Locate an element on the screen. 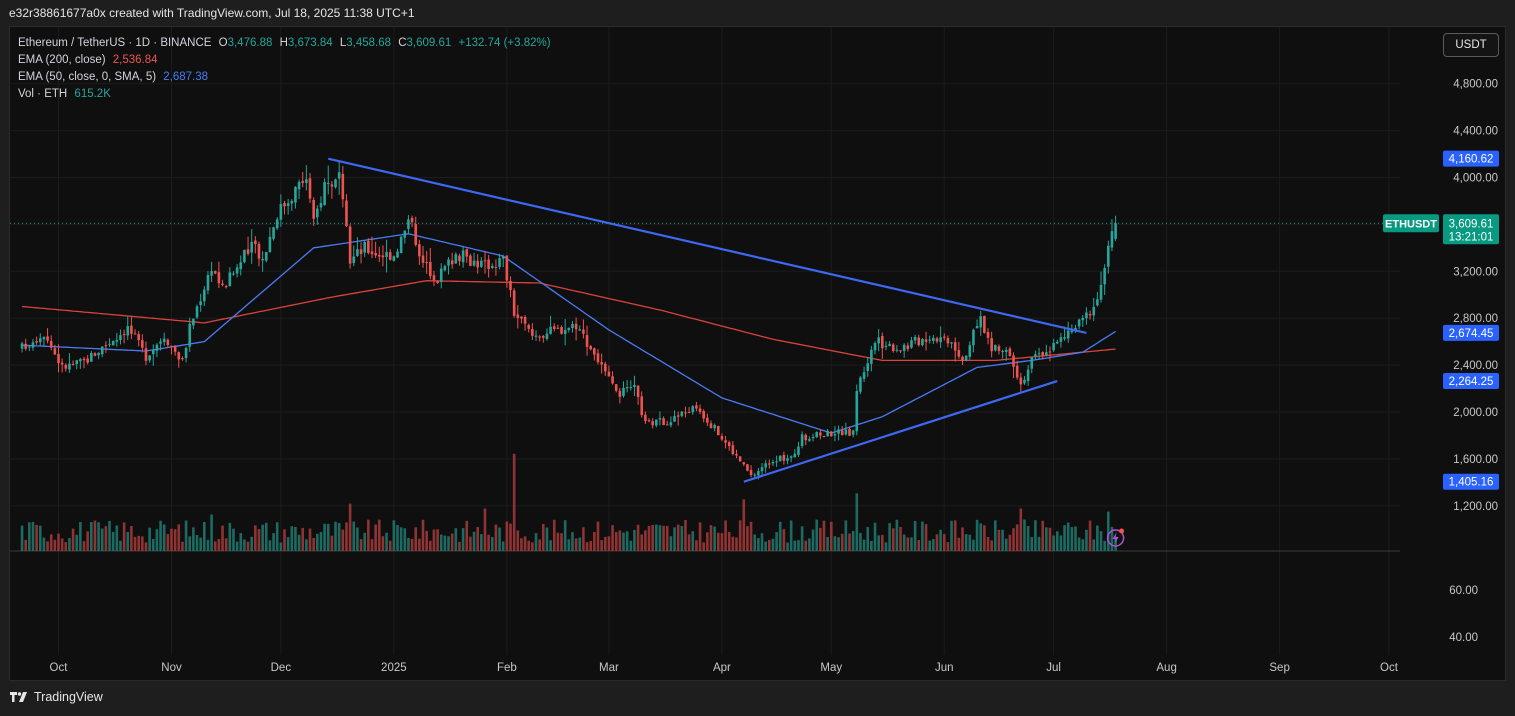 This screenshot has width=1515, height=716. ema50-row: EMA (50, close, 0, SMA, 5) 2,687.38 is located at coordinates (284, 77).